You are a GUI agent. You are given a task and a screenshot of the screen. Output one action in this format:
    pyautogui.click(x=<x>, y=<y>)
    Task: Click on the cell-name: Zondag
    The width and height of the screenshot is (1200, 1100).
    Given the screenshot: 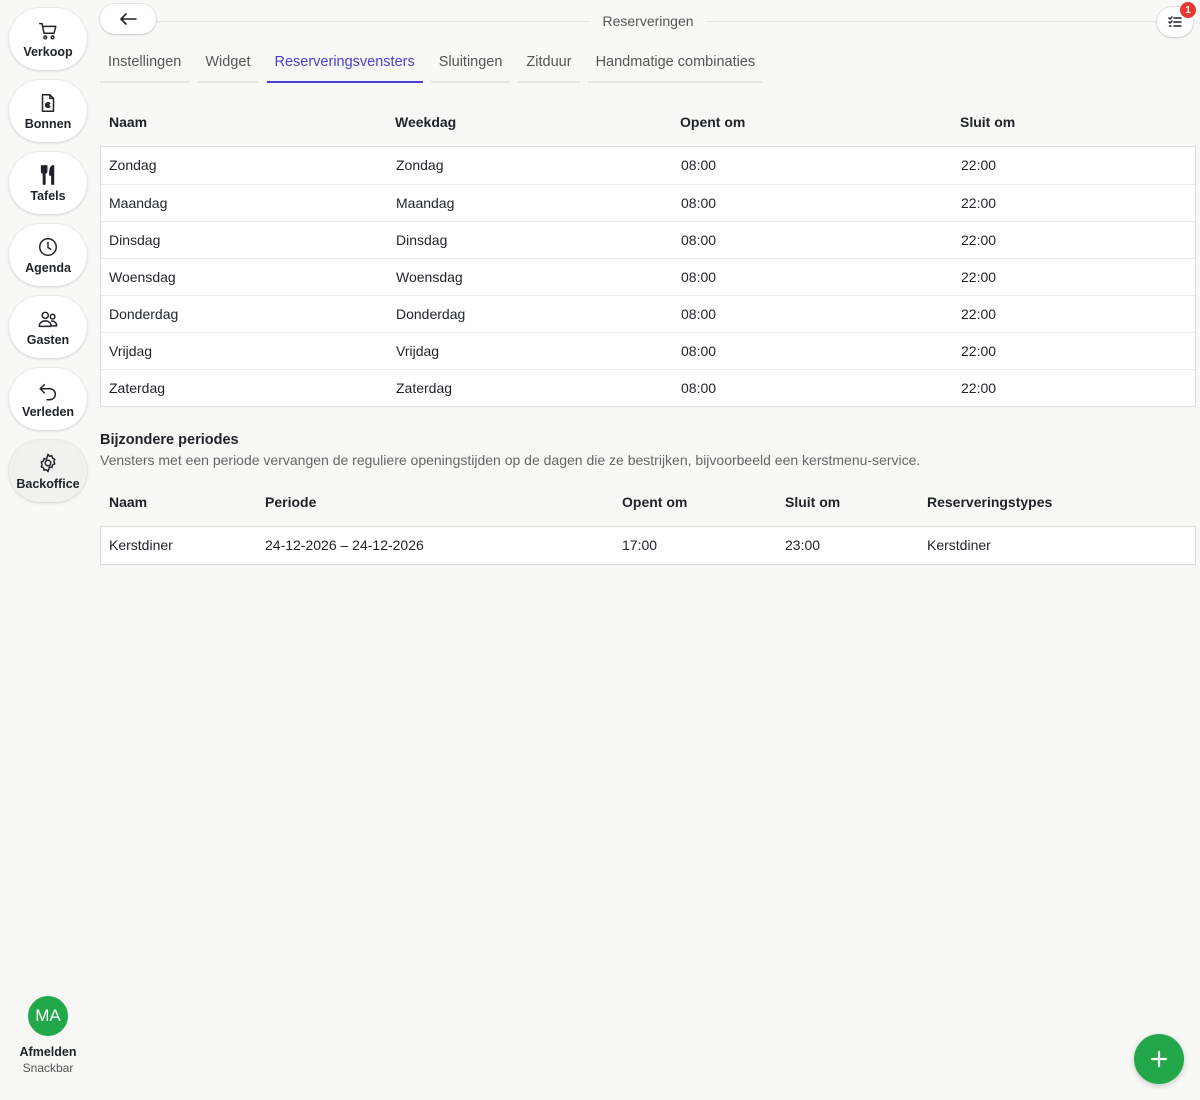 What is the action you would take?
    pyautogui.click(x=133, y=165)
    